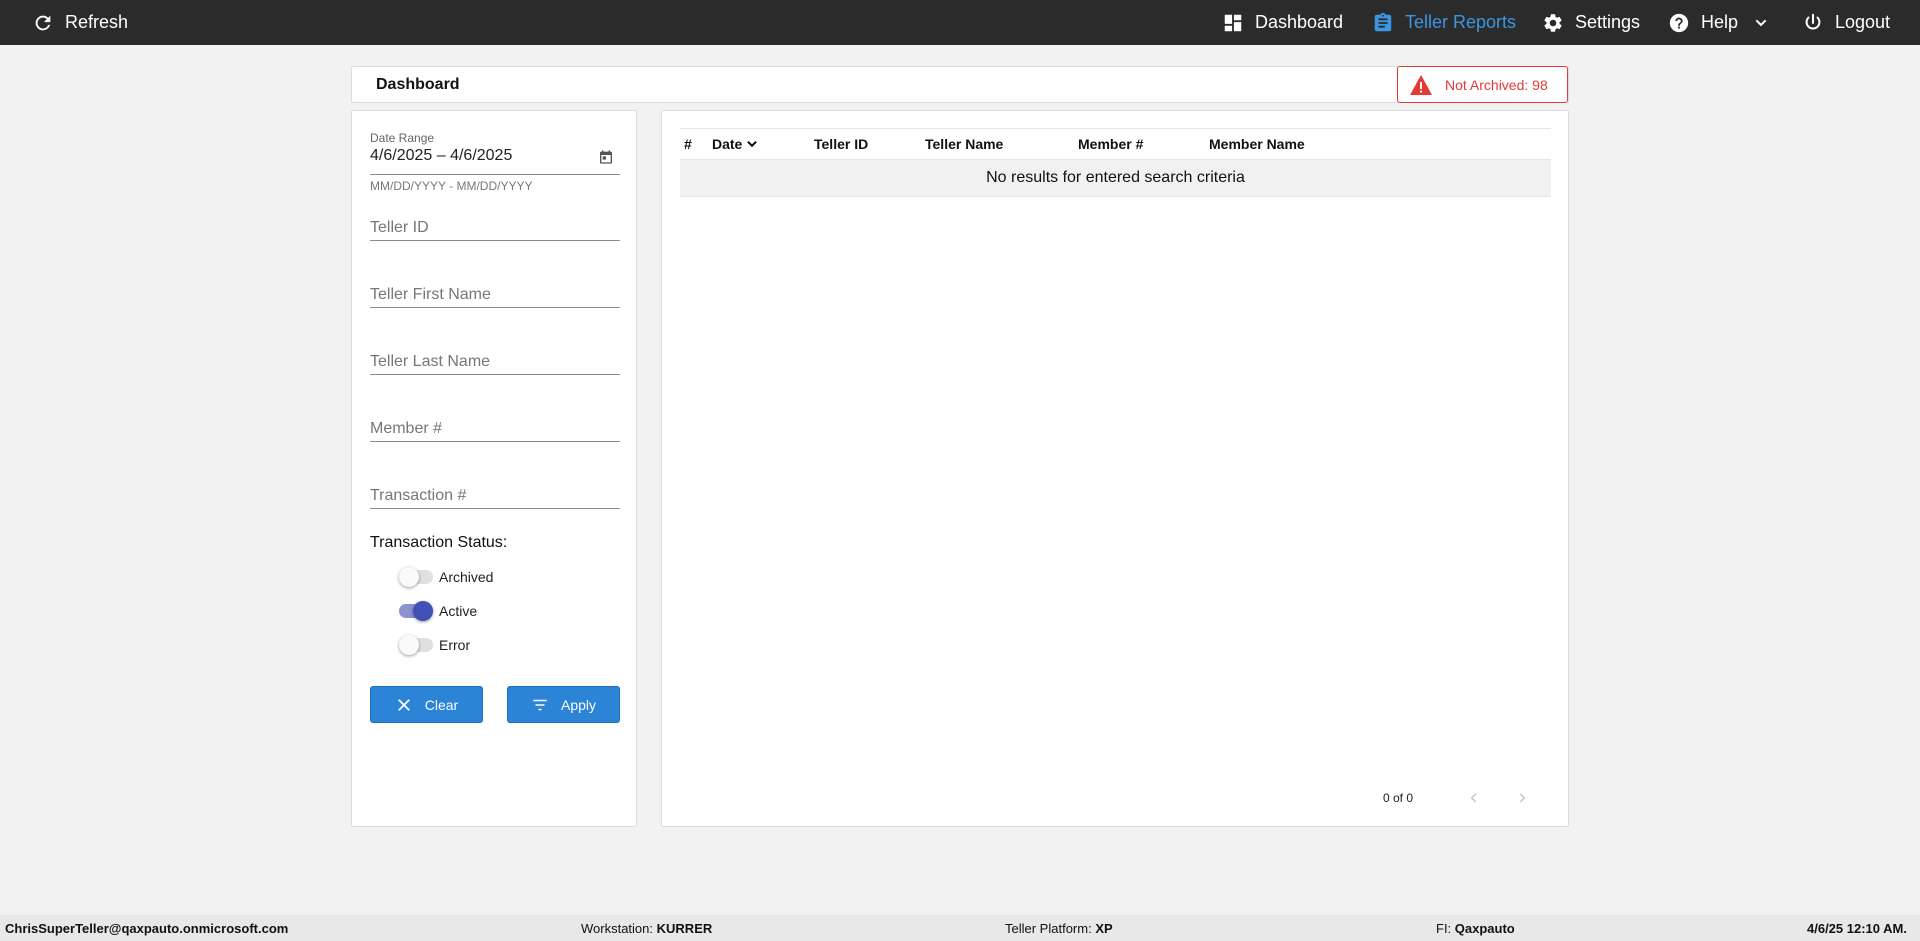 This screenshot has height=941, width=1920. I want to click on column-header-teller-name: Teller Name, so click(964, 144).